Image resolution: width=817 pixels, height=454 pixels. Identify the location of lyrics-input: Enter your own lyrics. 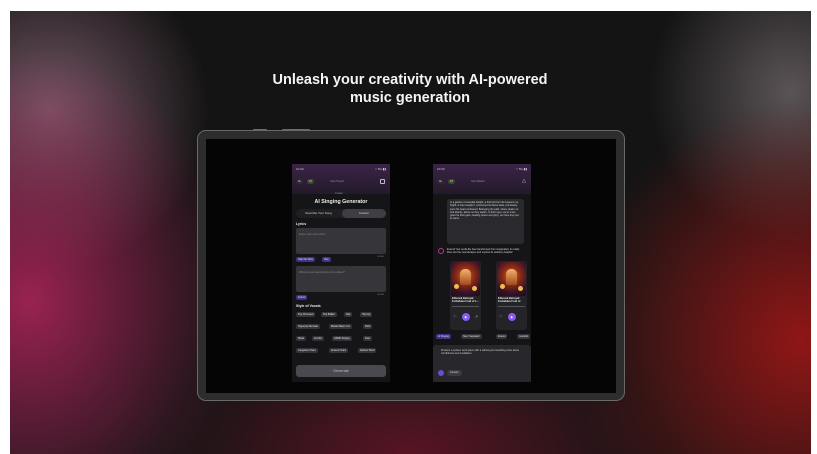
(341, 241).